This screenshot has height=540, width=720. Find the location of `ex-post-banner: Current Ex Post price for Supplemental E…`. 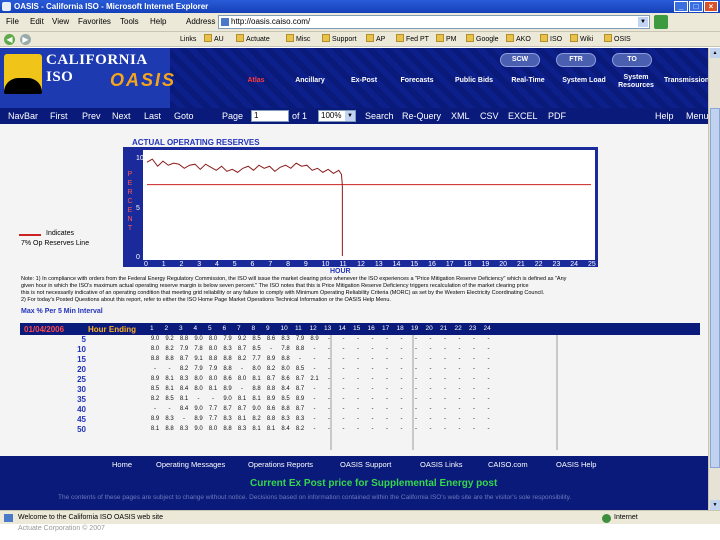

ex-post-banner: Current Ex Post price for Supplemental E… is located at coordinates (373, 483).